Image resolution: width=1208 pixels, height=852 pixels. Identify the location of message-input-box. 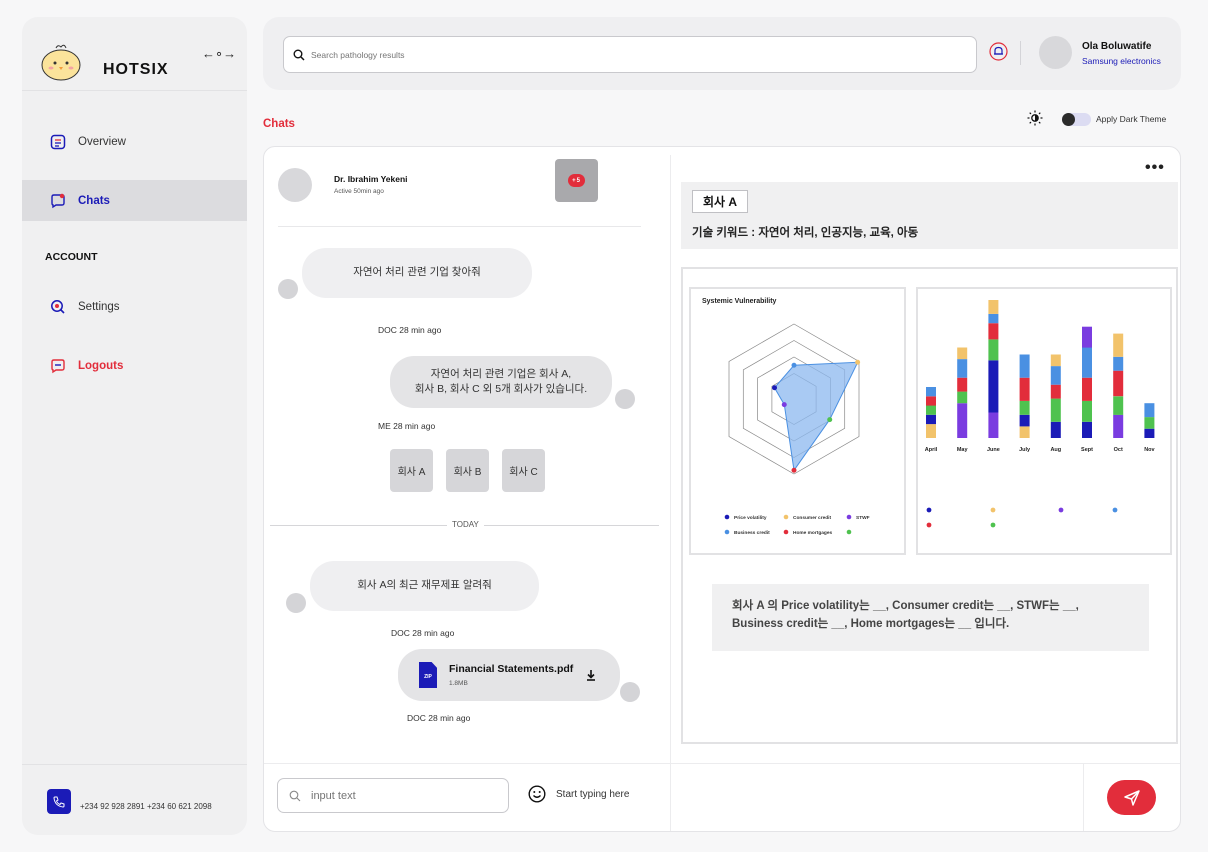
(393, 795).